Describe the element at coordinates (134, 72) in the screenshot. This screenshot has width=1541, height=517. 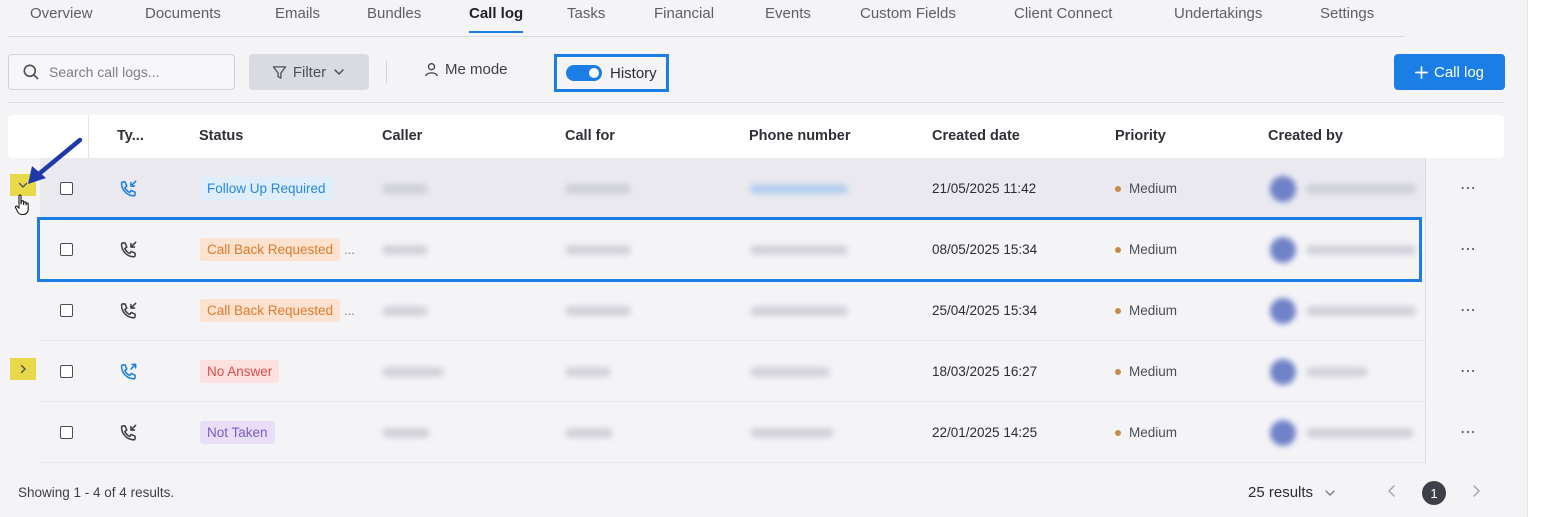
I see `search-input` at that location.